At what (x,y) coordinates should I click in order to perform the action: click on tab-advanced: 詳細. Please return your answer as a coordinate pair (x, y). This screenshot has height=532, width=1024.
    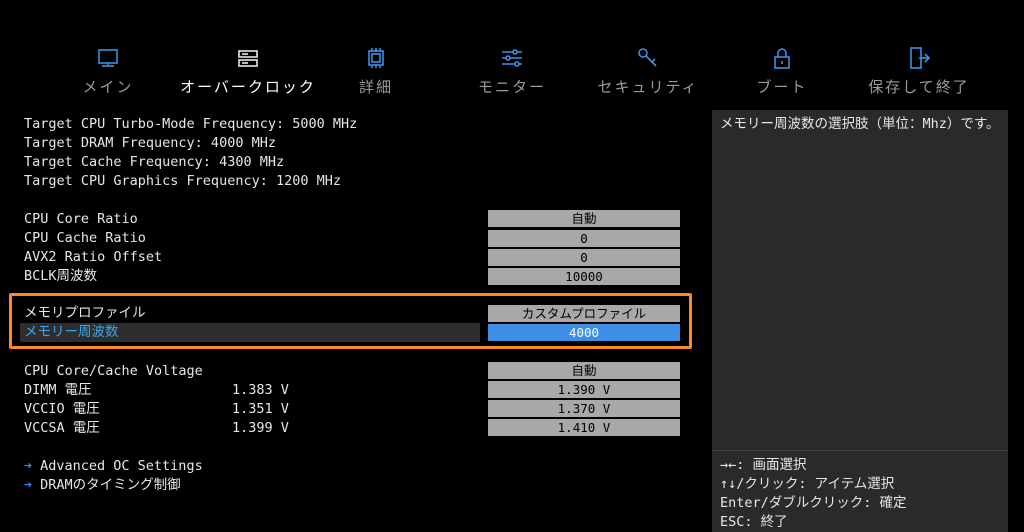
    Looking at the image, I should click on (376, 70).